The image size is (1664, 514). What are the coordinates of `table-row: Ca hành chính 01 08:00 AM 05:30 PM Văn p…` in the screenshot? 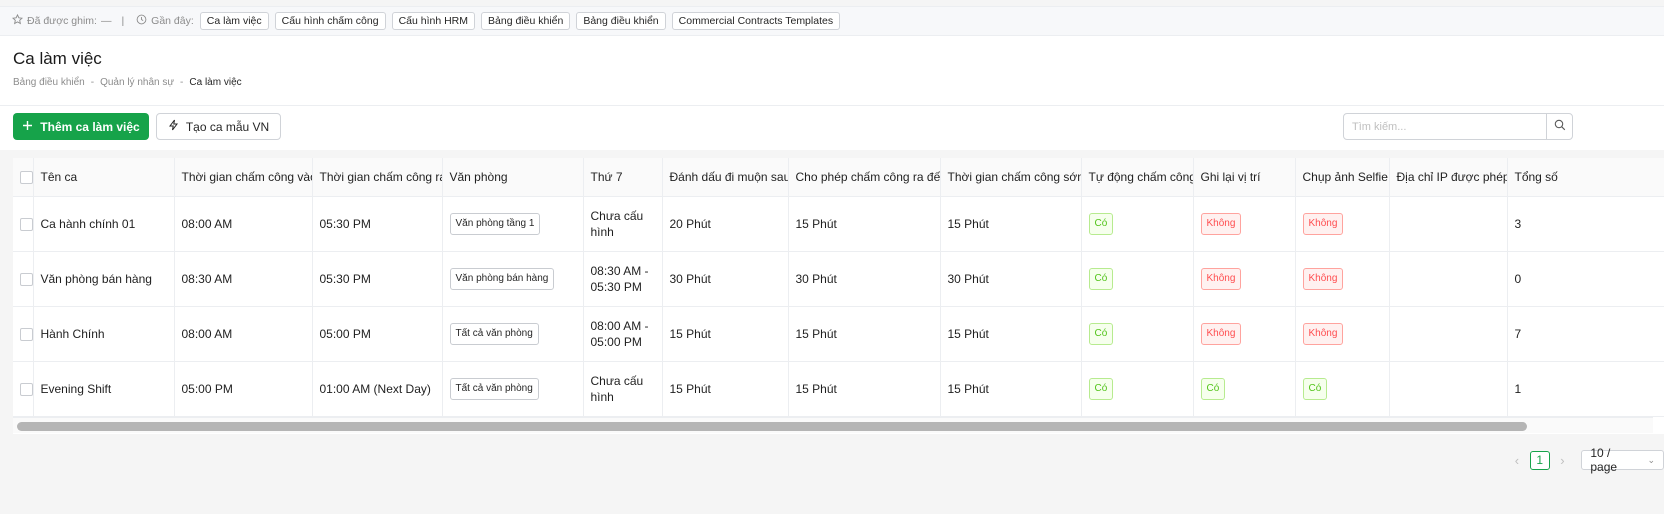 It's located at (838, 224).